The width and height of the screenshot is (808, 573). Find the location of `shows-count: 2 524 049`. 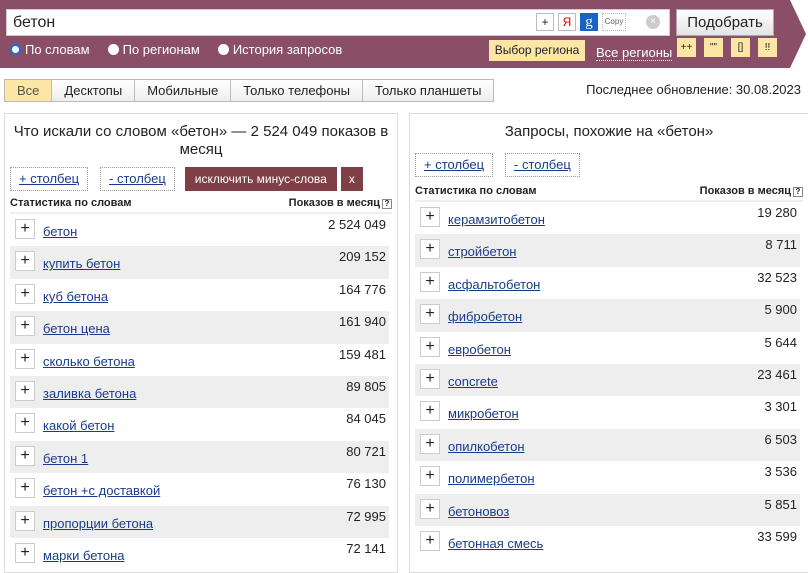

shows-count: 2 524 049 is located at coordinates (357, 224).